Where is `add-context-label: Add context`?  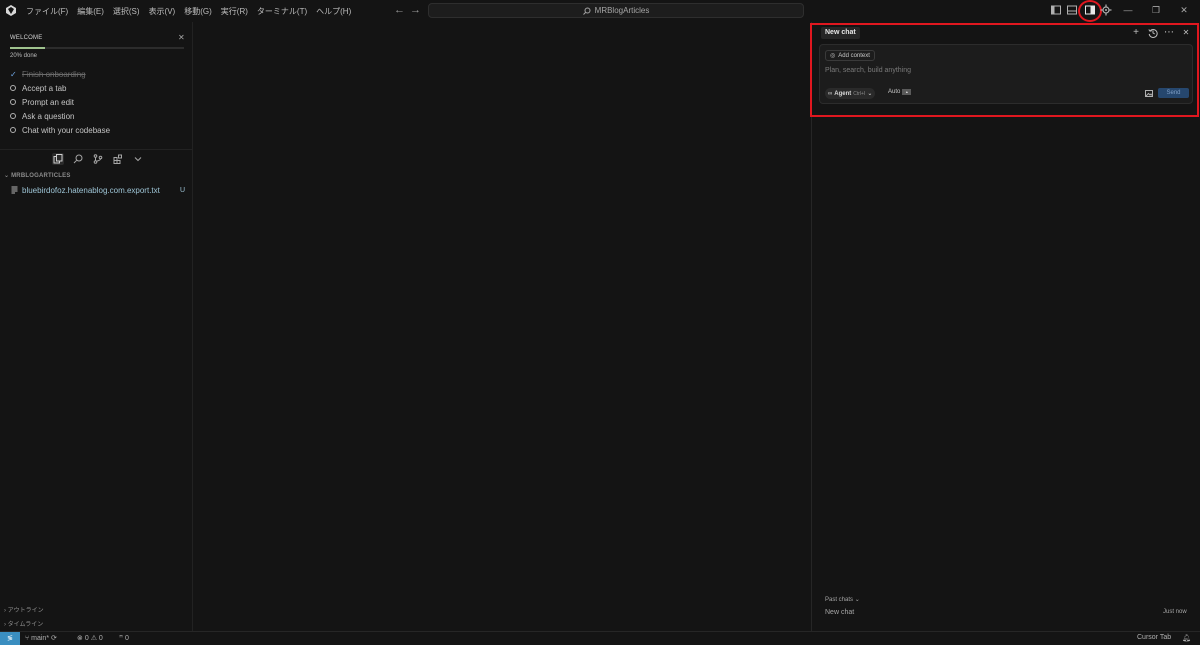 add-context-label: Add context is located at coordinates (854, 55).